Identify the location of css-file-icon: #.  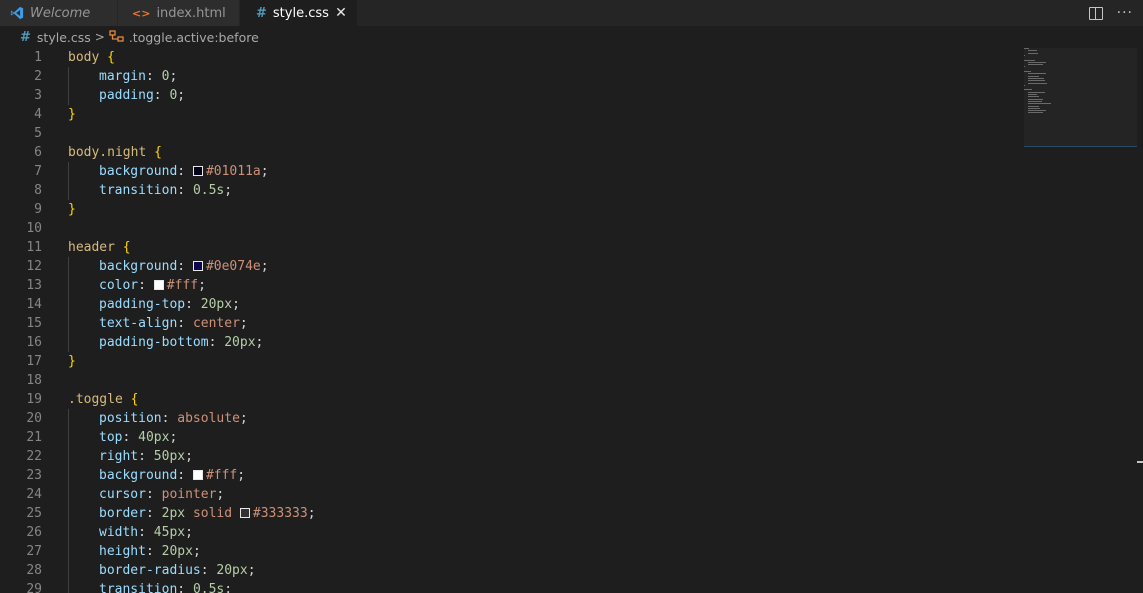
(261, 13).